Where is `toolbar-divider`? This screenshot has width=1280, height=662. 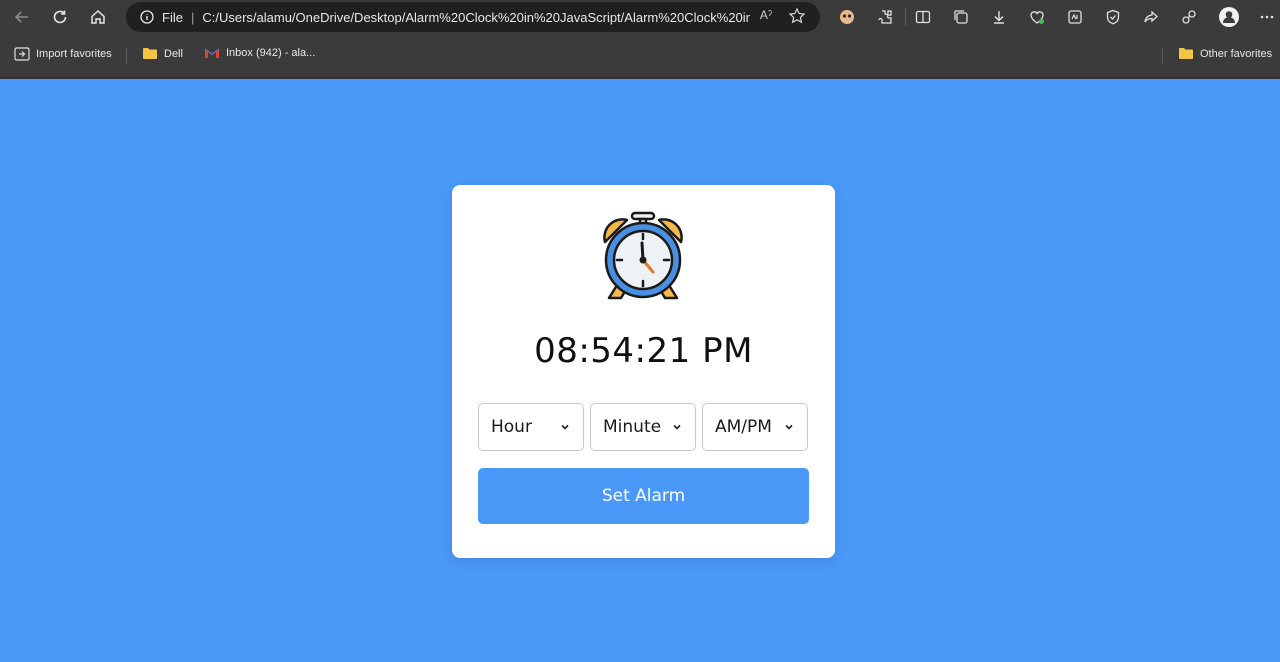 toolbar-divider is located at coordinates (905, 17).